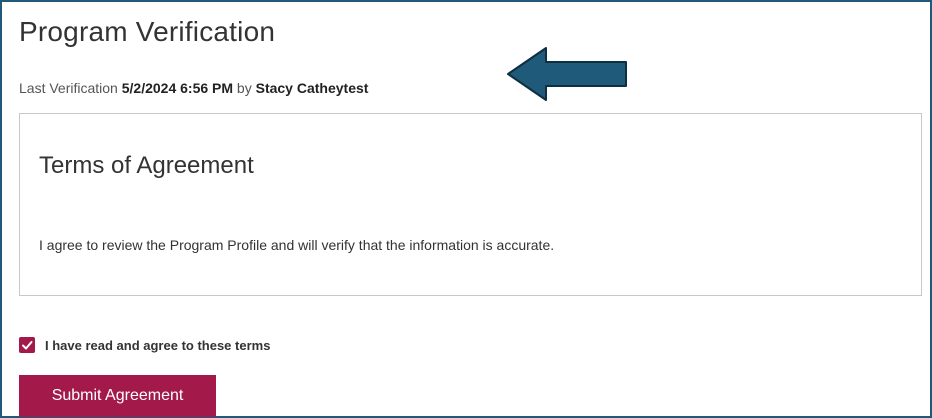 The height and width of the screenshot is (418, 932). Describe the element at coordinates (117, 396) in the screenshot. I see `submit-agreement-button: Submit Agreement` at that location.